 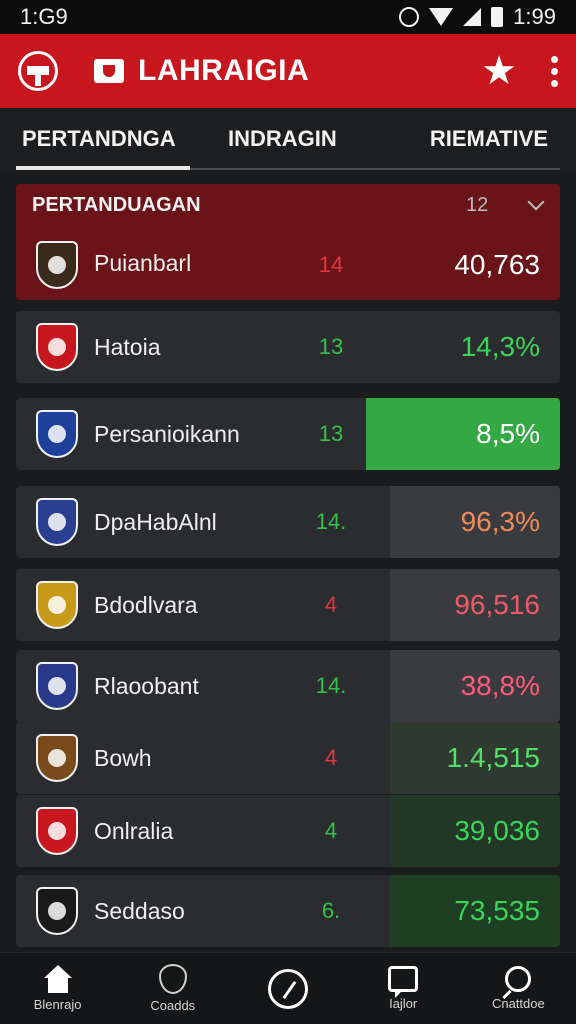 I want to click on app-bar: LAHRAIGIA ★, so click(x=288, y=71).